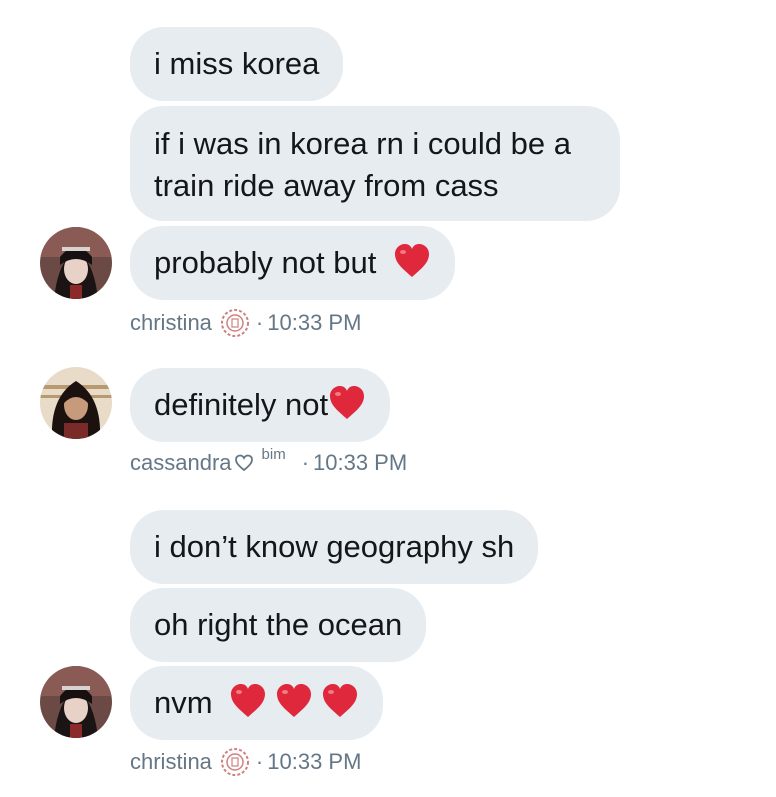 This screenshot has width=776, height=797. I want to click on message-bubble: definitely not, so click(260, 405).